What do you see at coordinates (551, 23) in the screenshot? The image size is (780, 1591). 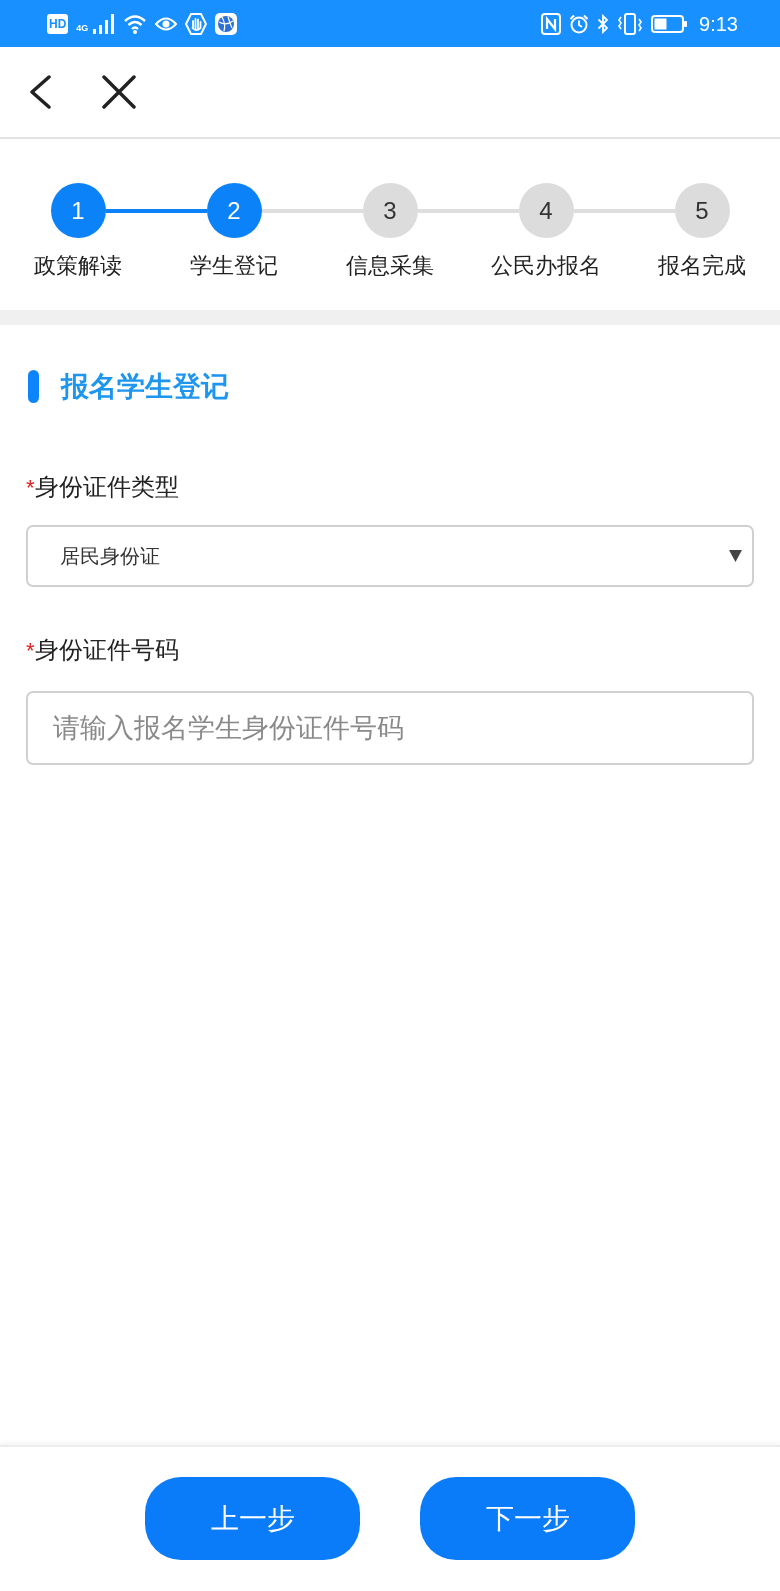 I see `nfc-icon` at bounding box center [551, 23].